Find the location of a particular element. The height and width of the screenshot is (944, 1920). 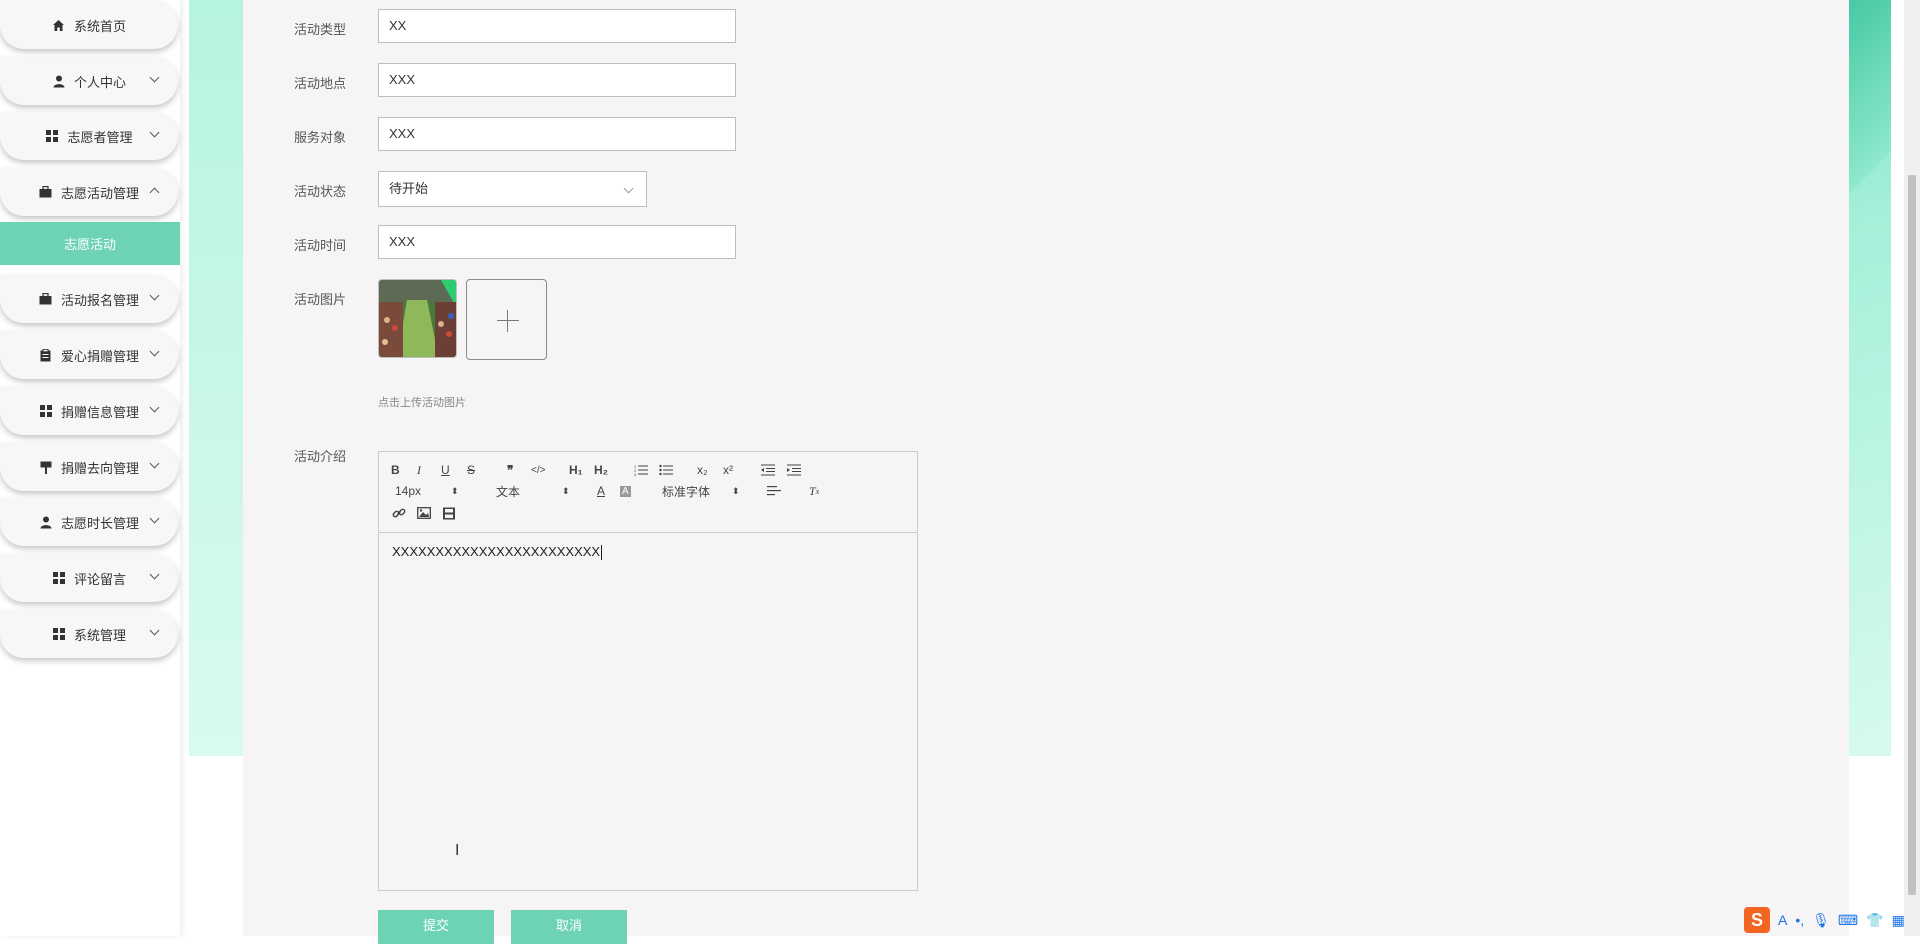

activity-type-label: 活动类型 is located at coordinates (320, 29).